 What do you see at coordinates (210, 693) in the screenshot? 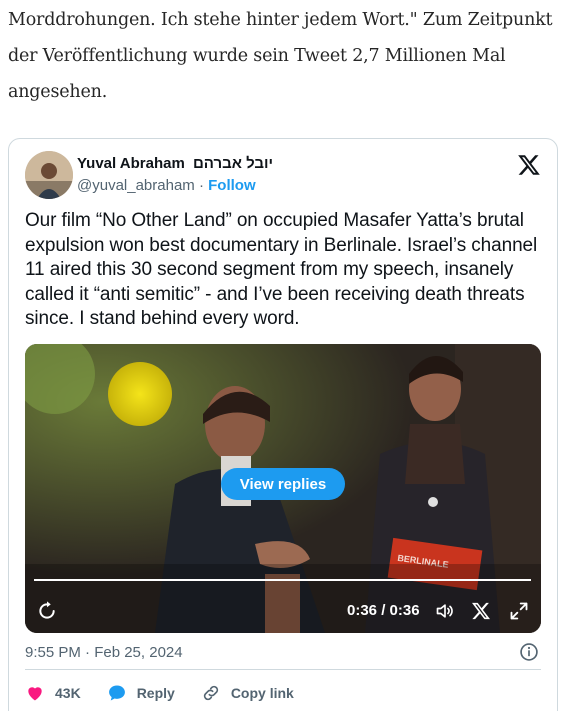
I see `link-icon` at bounding box center [210, 693].